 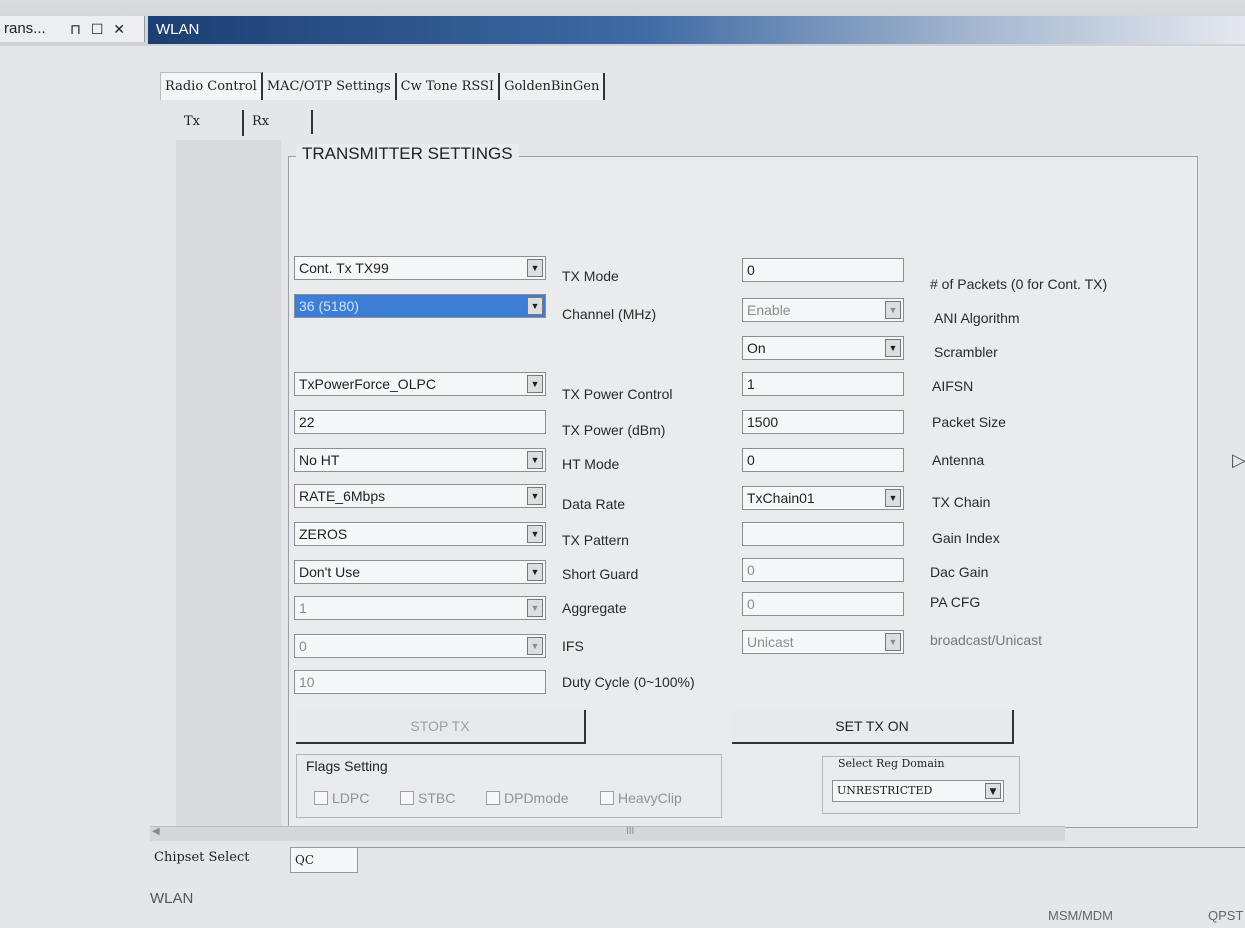 What do you see at coordinates (420, 534) in the screenshot?
I see `tx-pattern-select: ZEROS ▼` at bounding box center [420, 534].